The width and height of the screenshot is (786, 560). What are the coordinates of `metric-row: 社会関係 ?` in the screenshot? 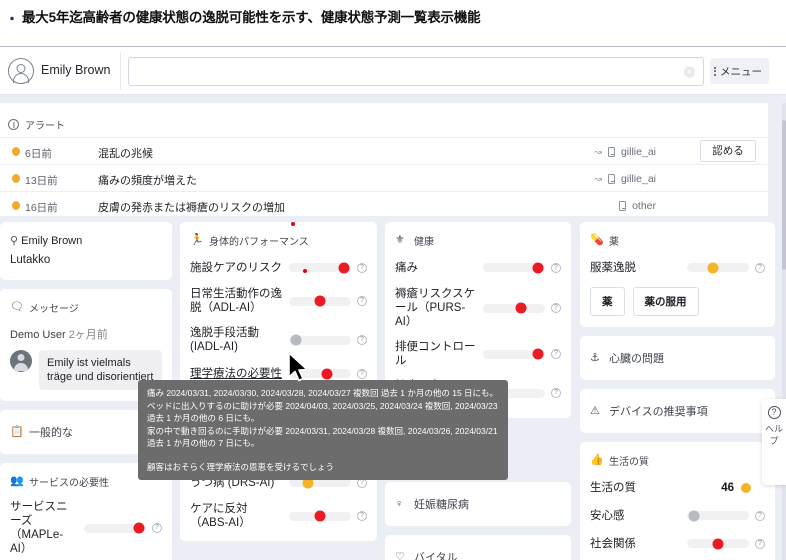 It's located at (677, 543).